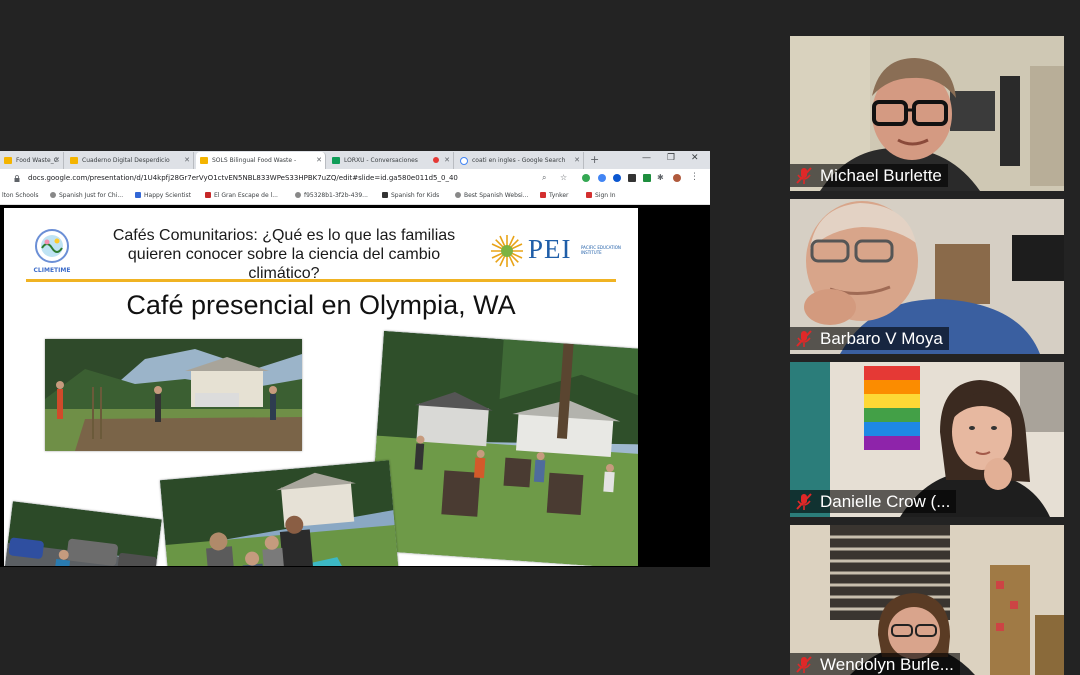 This screenshot has width=1080, height=675. What do you see at coordinates (646, 158) in the screenshot?
I see `minimize-icon: —` at bounding box center [646, 158].